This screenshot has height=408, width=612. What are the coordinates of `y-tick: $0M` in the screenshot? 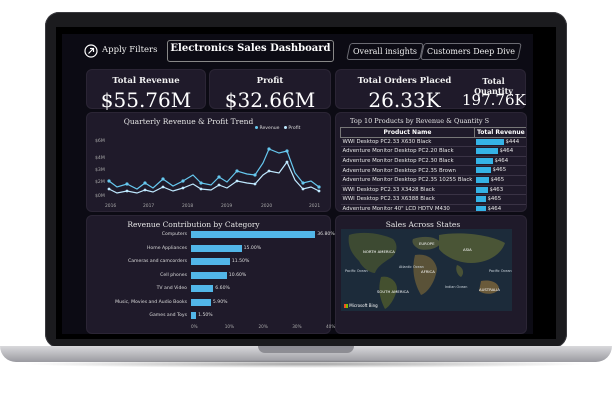 It's located at (100, 196).